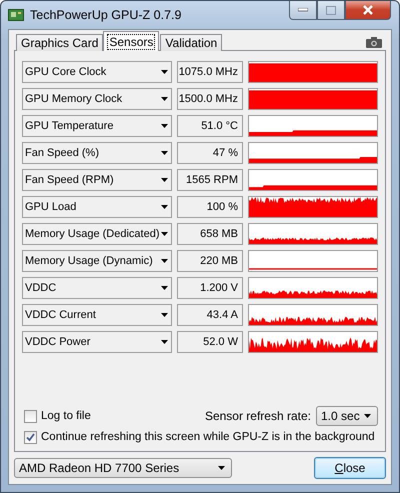 The width and height of the screenshot is (400, 493). I want to click on sensor-dropdown: GPU Load, so click(97, 207).